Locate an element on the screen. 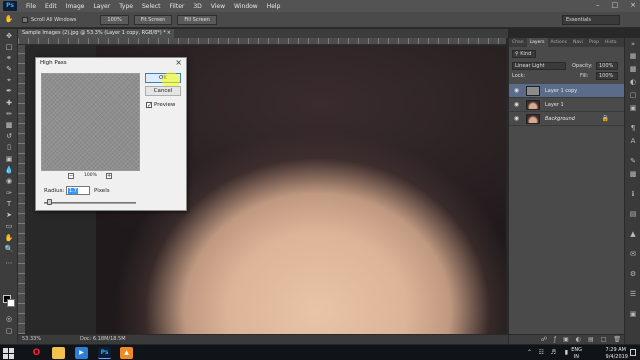 Image resolution: width=640 pixels, height=360 pixels. add-mask-icon: ▣ is located at coordinates (566, 339).